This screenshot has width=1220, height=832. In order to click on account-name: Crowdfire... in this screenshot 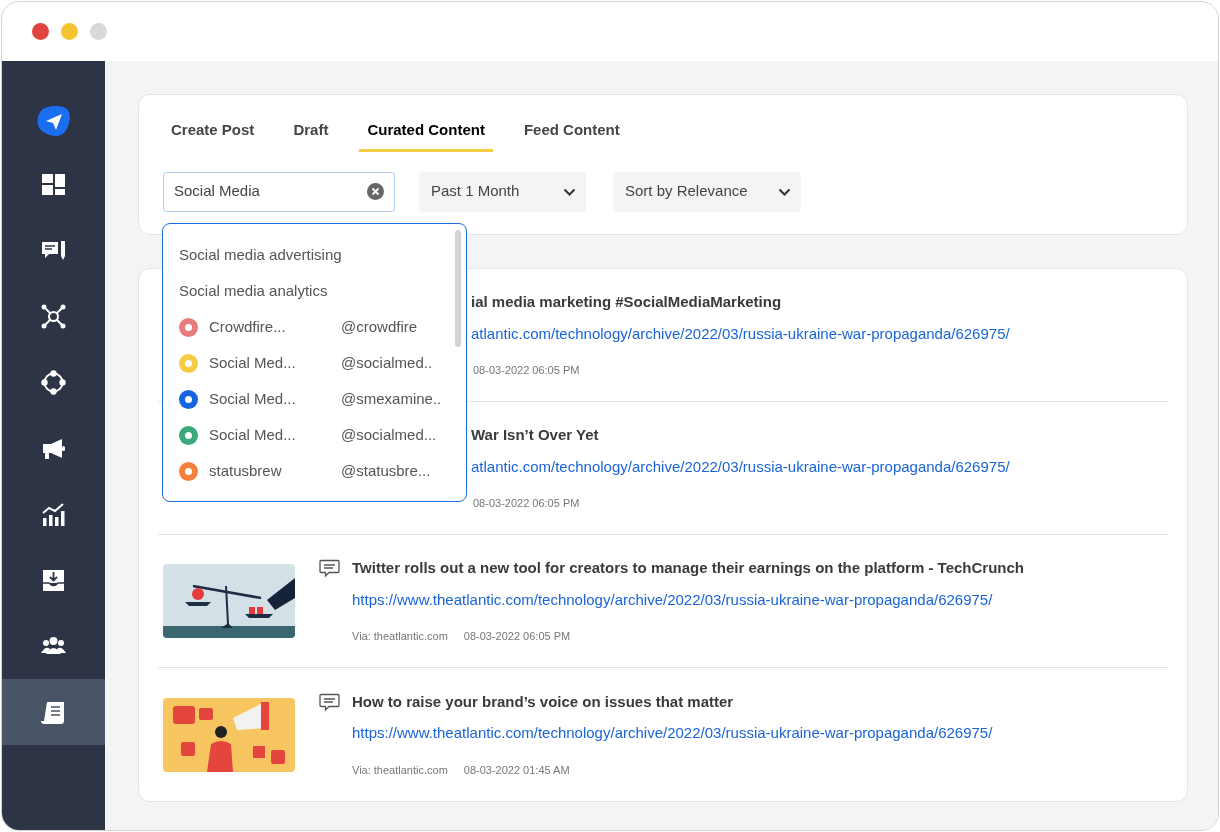, I will do `click(248, 326)`.